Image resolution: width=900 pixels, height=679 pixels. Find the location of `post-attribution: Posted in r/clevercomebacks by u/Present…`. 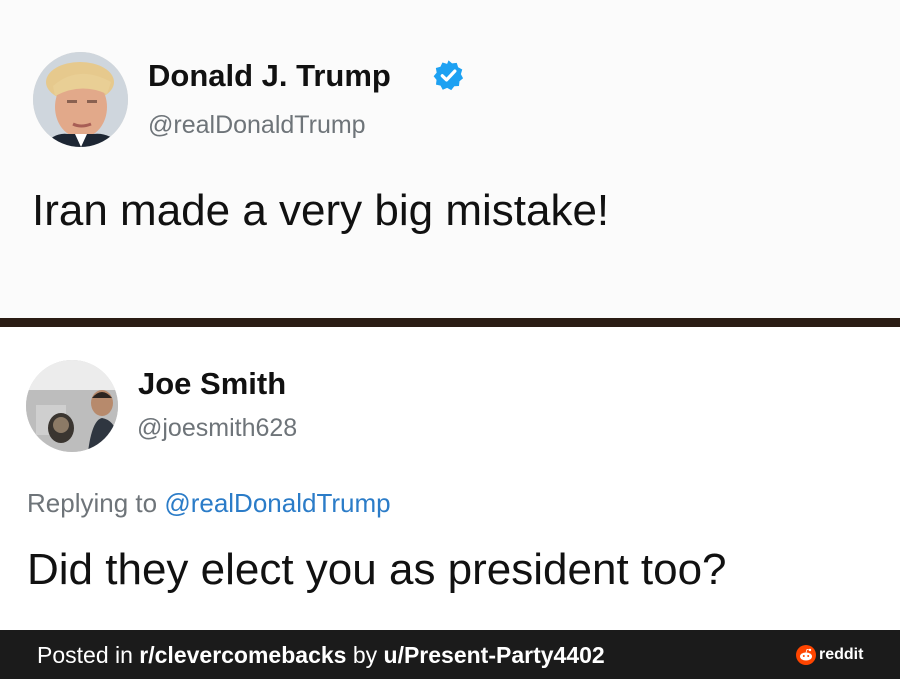

post-attribution: Posted in r/clevercomebacks by u/Present… is located at coordinates (321, 655).